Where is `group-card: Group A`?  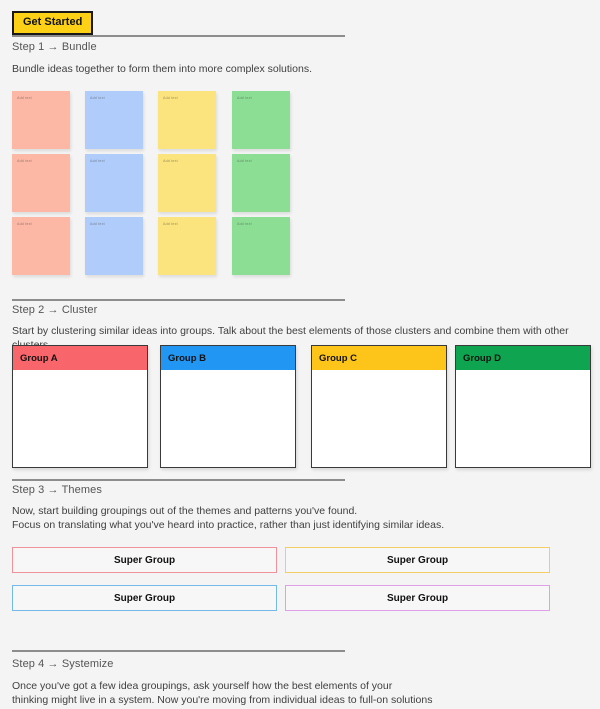
group-card: Group A is located at coordinates (80, 406).